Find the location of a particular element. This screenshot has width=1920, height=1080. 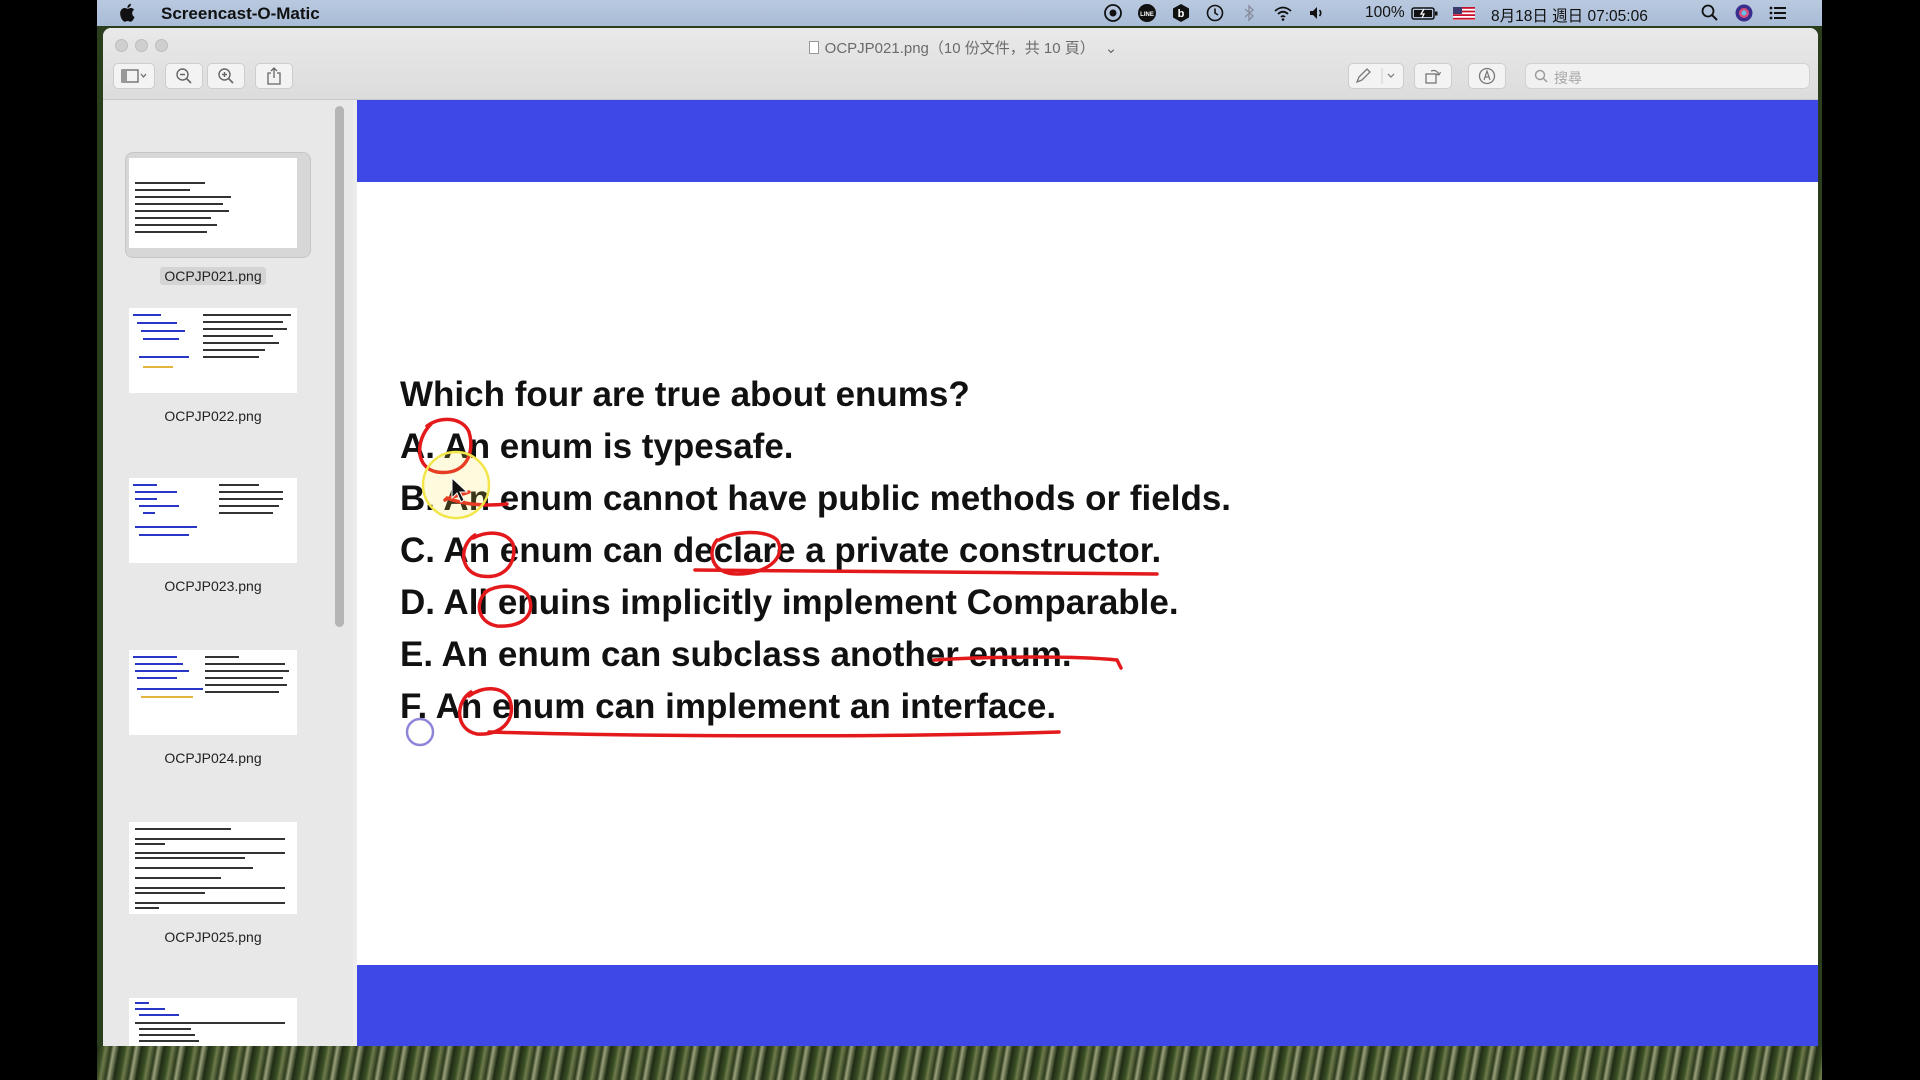

question-text: Which four are true about enums? is located at coordinates (685, 394).